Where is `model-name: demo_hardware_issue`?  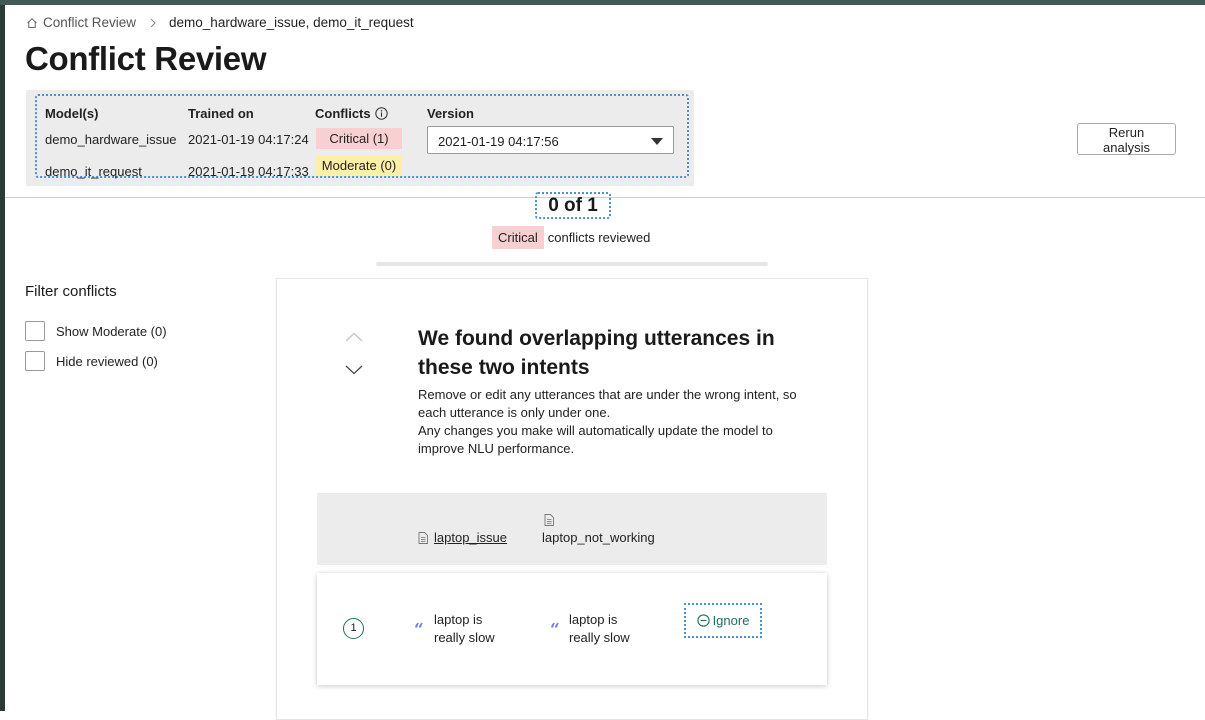
model-name: demo_hardware_issue is located at coordinates (111, 139).